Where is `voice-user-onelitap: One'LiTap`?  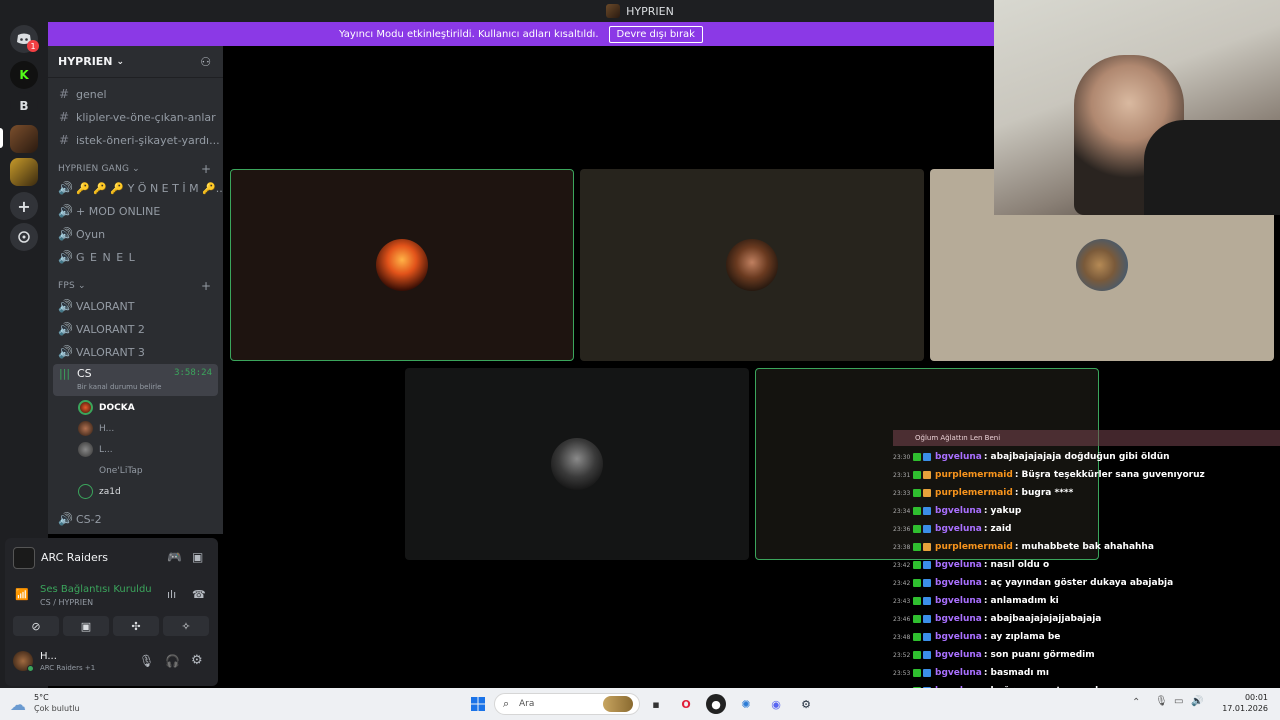 voice-user-onelitap: One'LiTap is located at coordinates (110, 470).